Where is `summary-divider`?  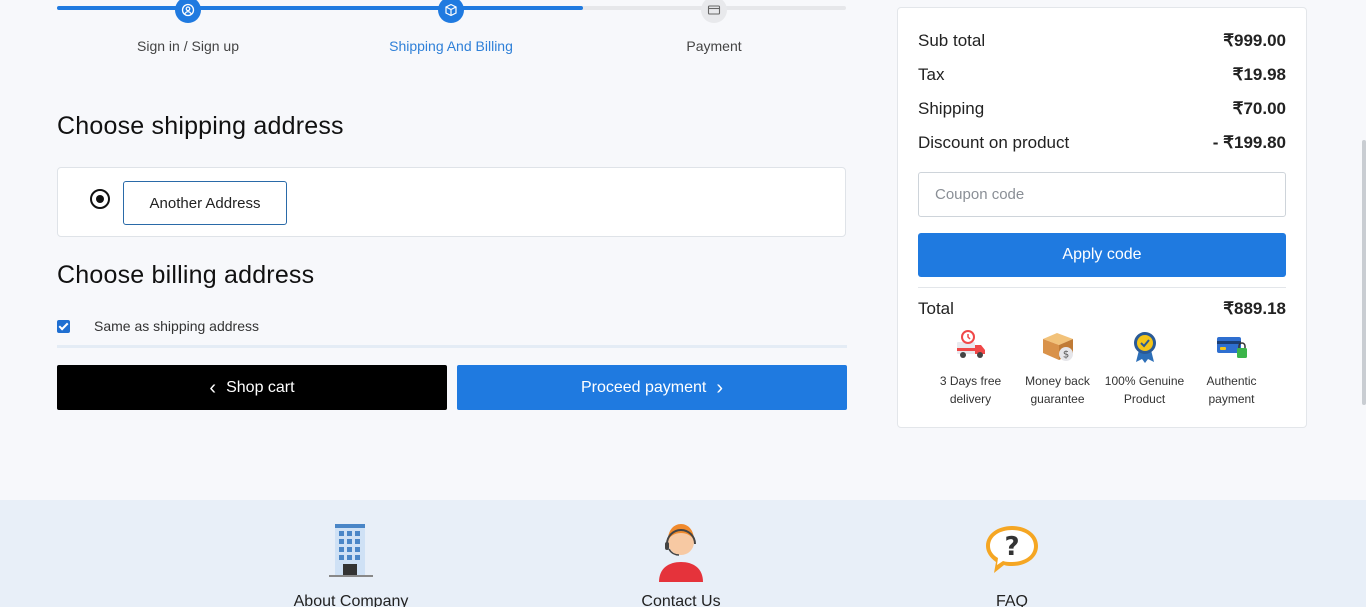 summary-divider is located at coordinates (1102, 287).